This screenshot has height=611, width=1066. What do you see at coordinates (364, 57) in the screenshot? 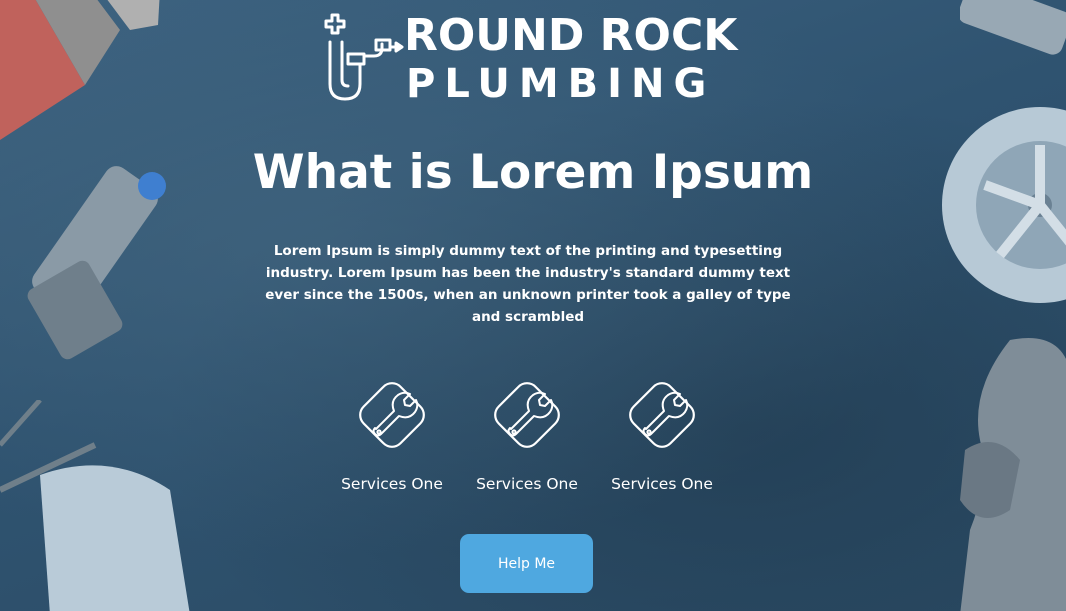
I see `pipe-logo-icon` at bounding box center [364, 57].